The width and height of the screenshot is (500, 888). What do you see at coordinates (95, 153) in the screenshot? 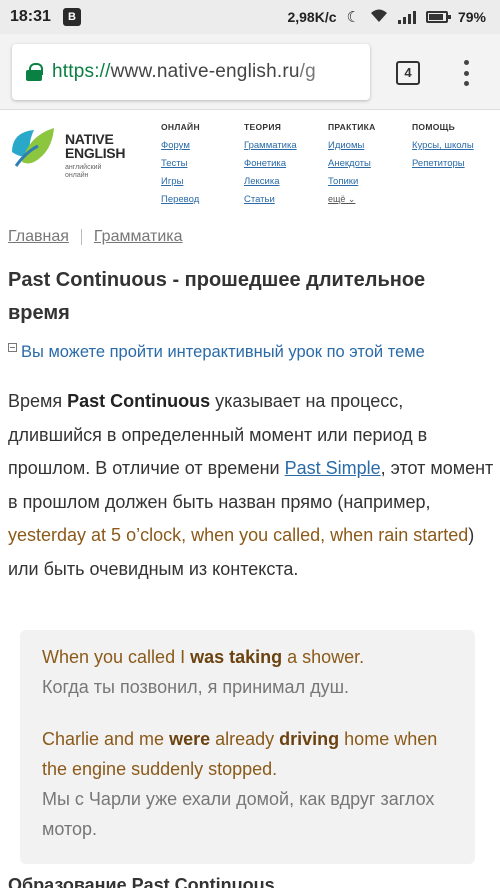
I see `logo-title-line2: ENGLISH` at bounding box center [95, 153].